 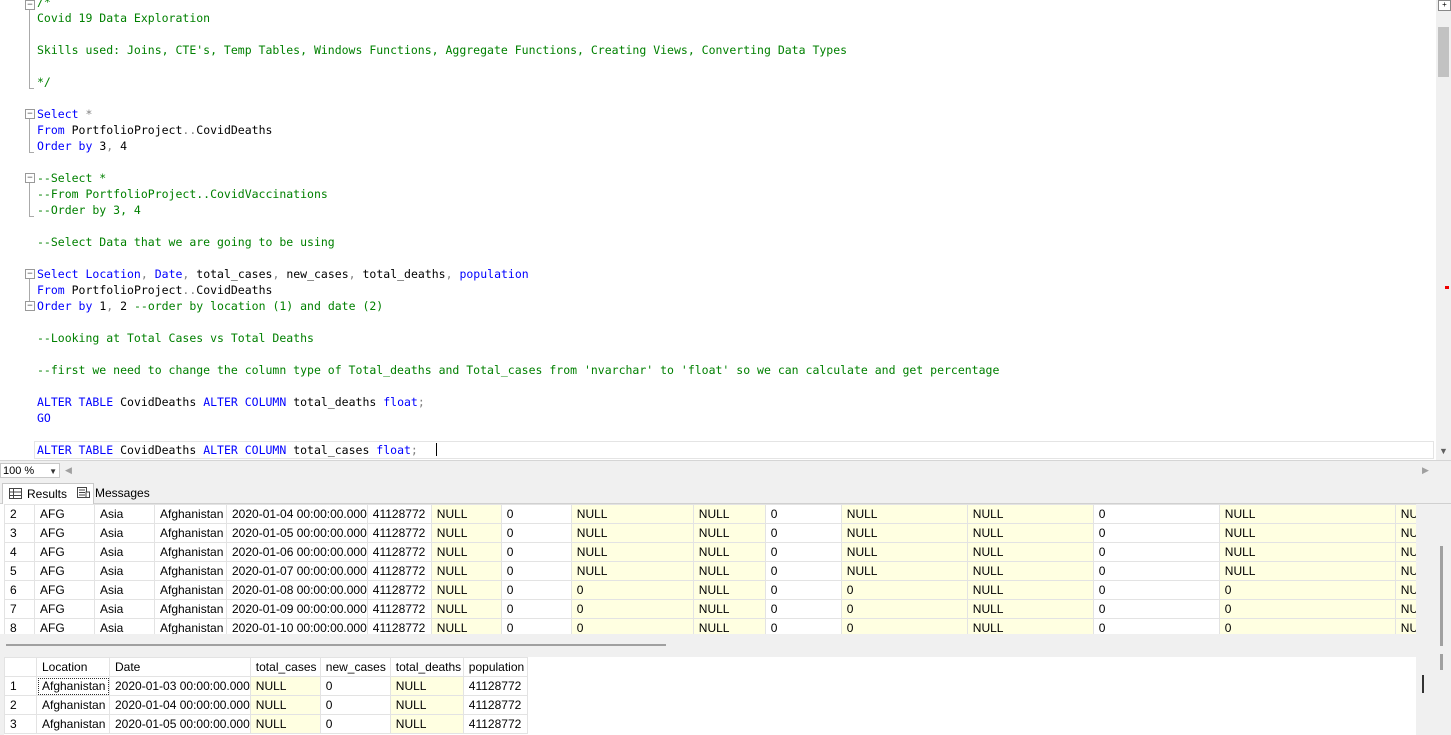 What do you see at coordinates (71, 178) in the screenshot?
I see `code-line: --Select *` at bounding box center [71, 178].